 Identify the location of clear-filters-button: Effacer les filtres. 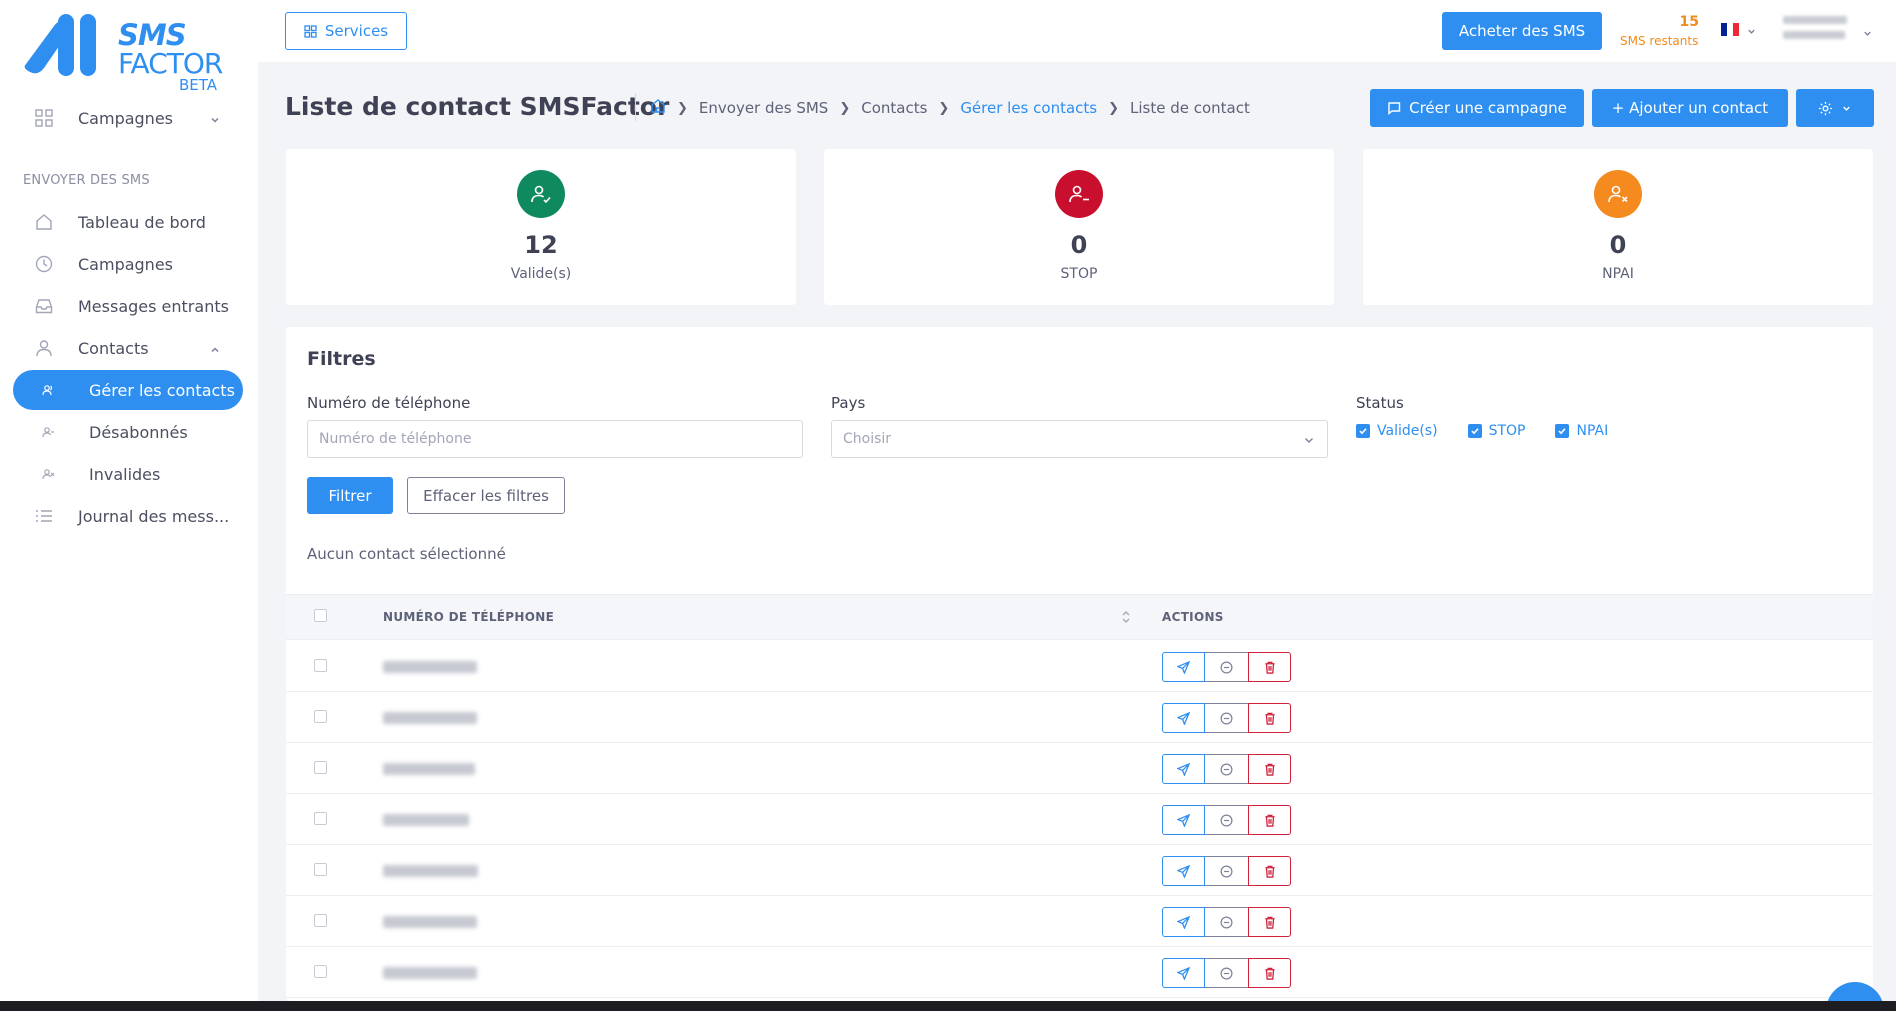
(486, 495).